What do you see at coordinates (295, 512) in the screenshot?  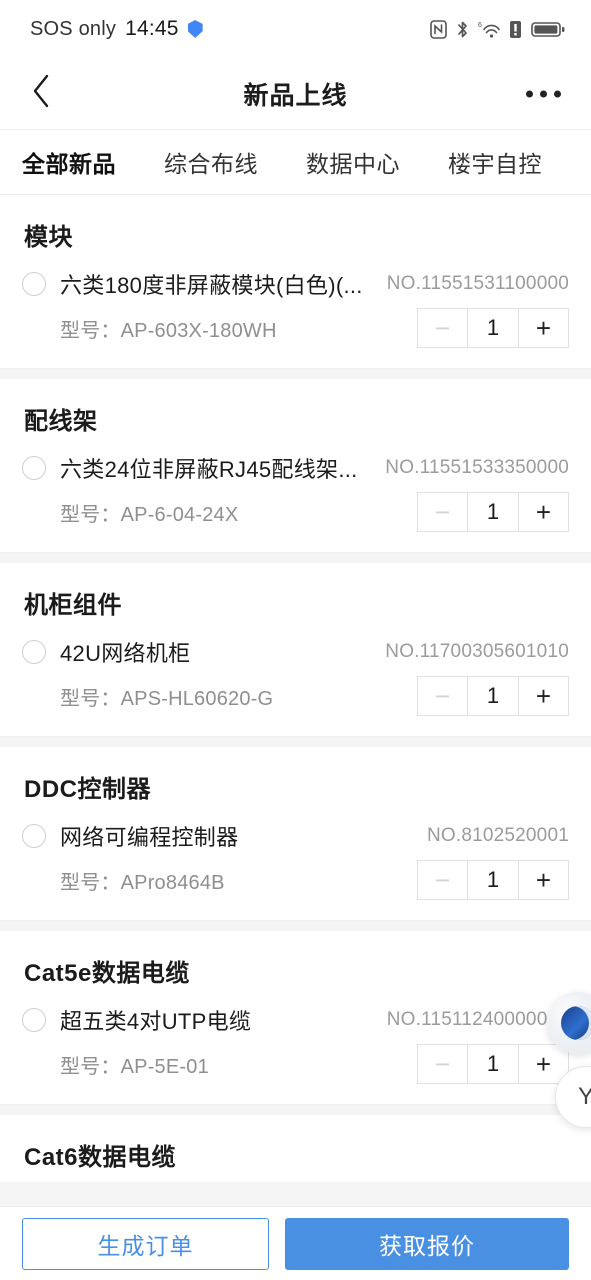 I see `product-sub-line: 型号：AP-6-04-24X − 1 +` at bounding box center [295, 512].